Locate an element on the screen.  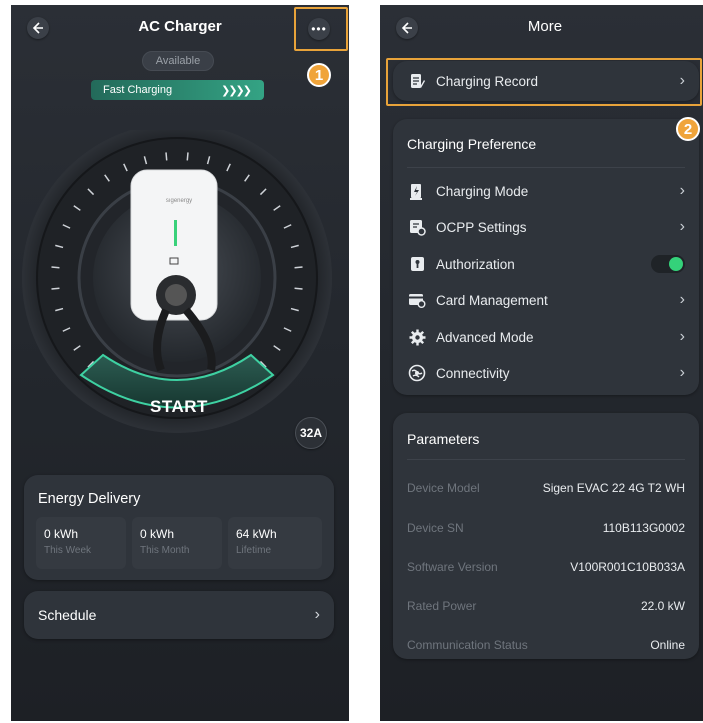
page-title: More is located at coordinates (545, 26).